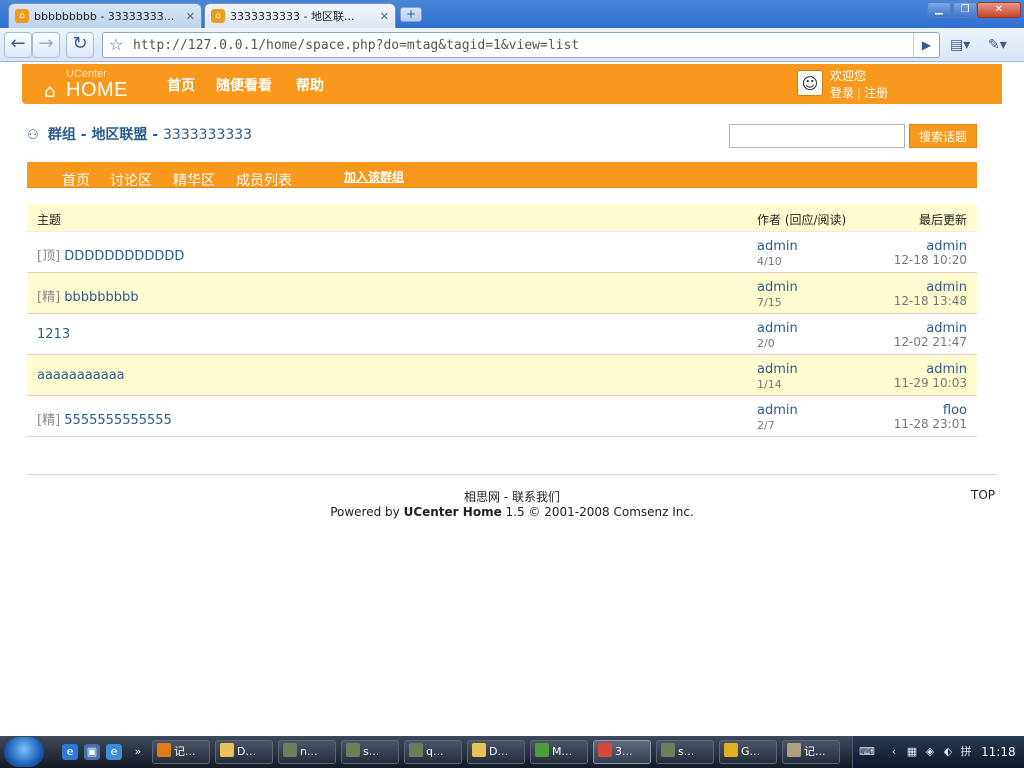 This screenshot has height=768, width=1024. I want to click on new-tab-button: +, so click(411, 14).